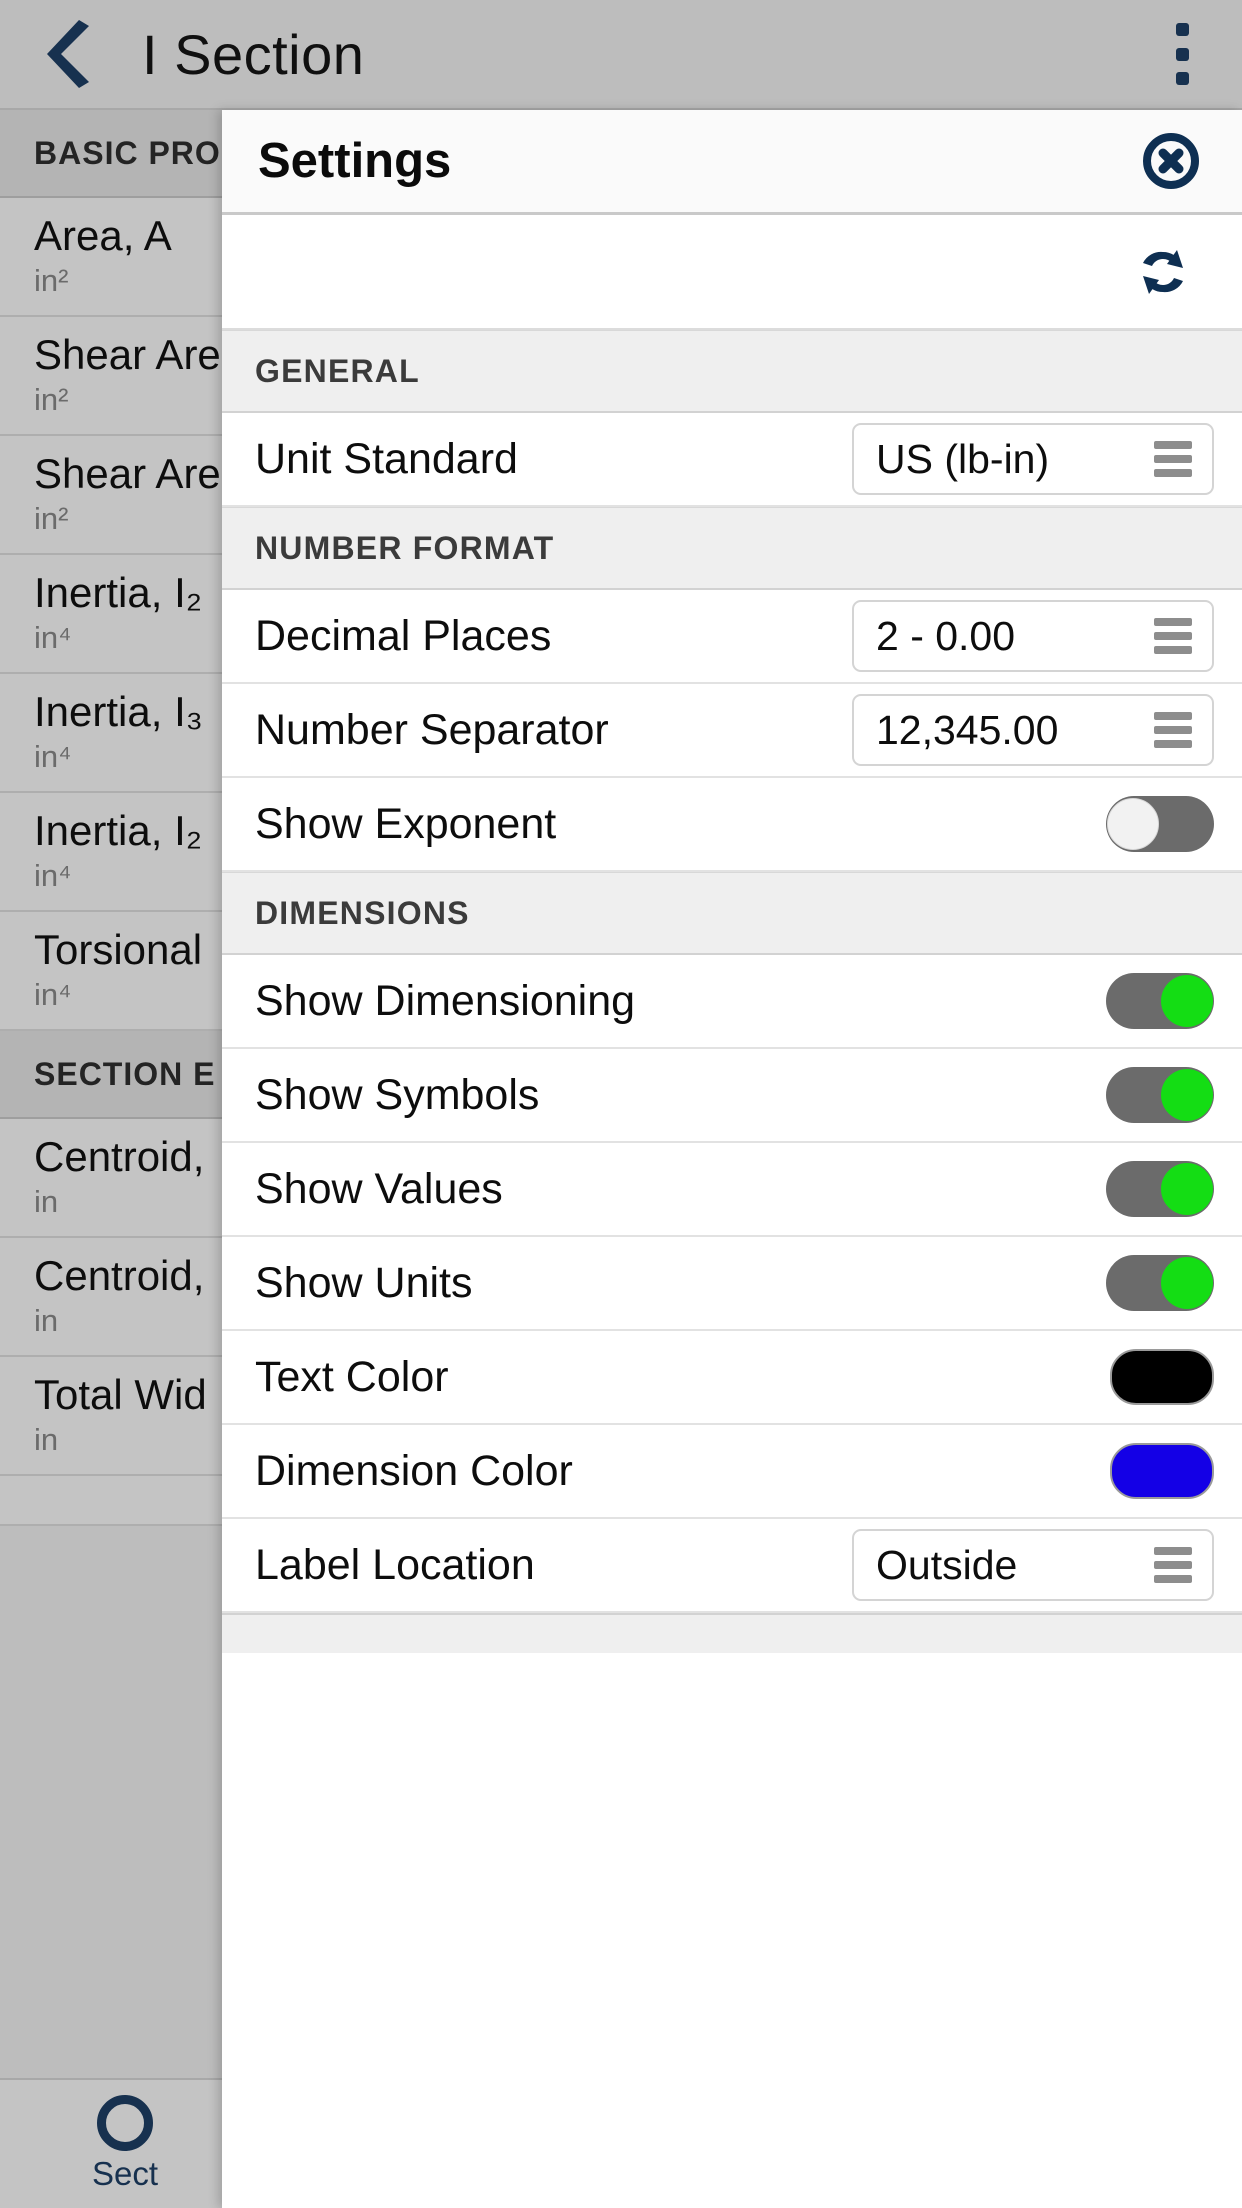  What do you see at coordinates (125, 2173) in the screenshot?
I see `tab-section-label: Sect` at bounding box center [125, 2173].